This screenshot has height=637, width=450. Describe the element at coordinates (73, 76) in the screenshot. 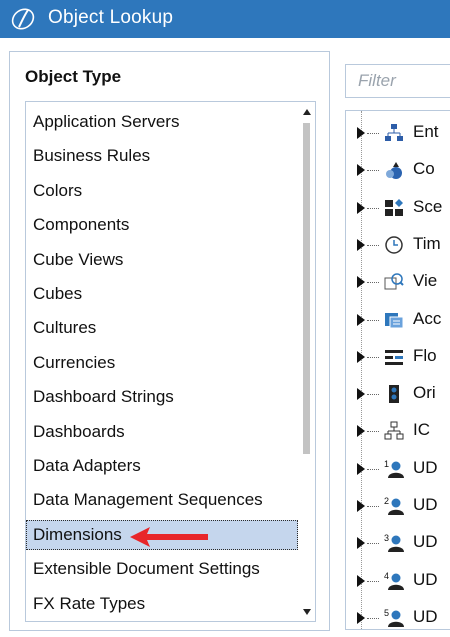

I see `object-type-heading: Object Type` at that location.